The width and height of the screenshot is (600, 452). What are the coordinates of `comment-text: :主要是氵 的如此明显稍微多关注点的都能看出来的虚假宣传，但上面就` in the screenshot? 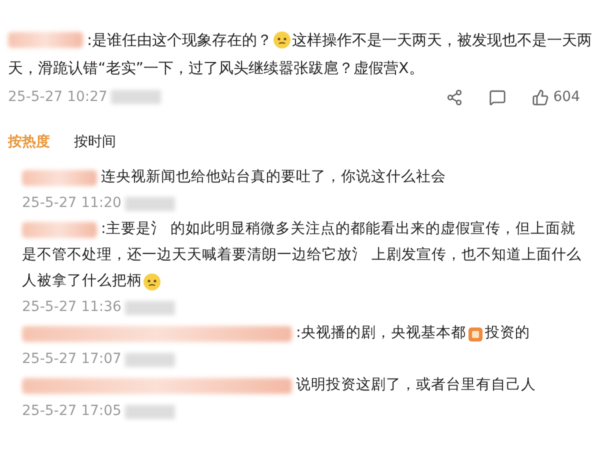 It's located at (338, 230).